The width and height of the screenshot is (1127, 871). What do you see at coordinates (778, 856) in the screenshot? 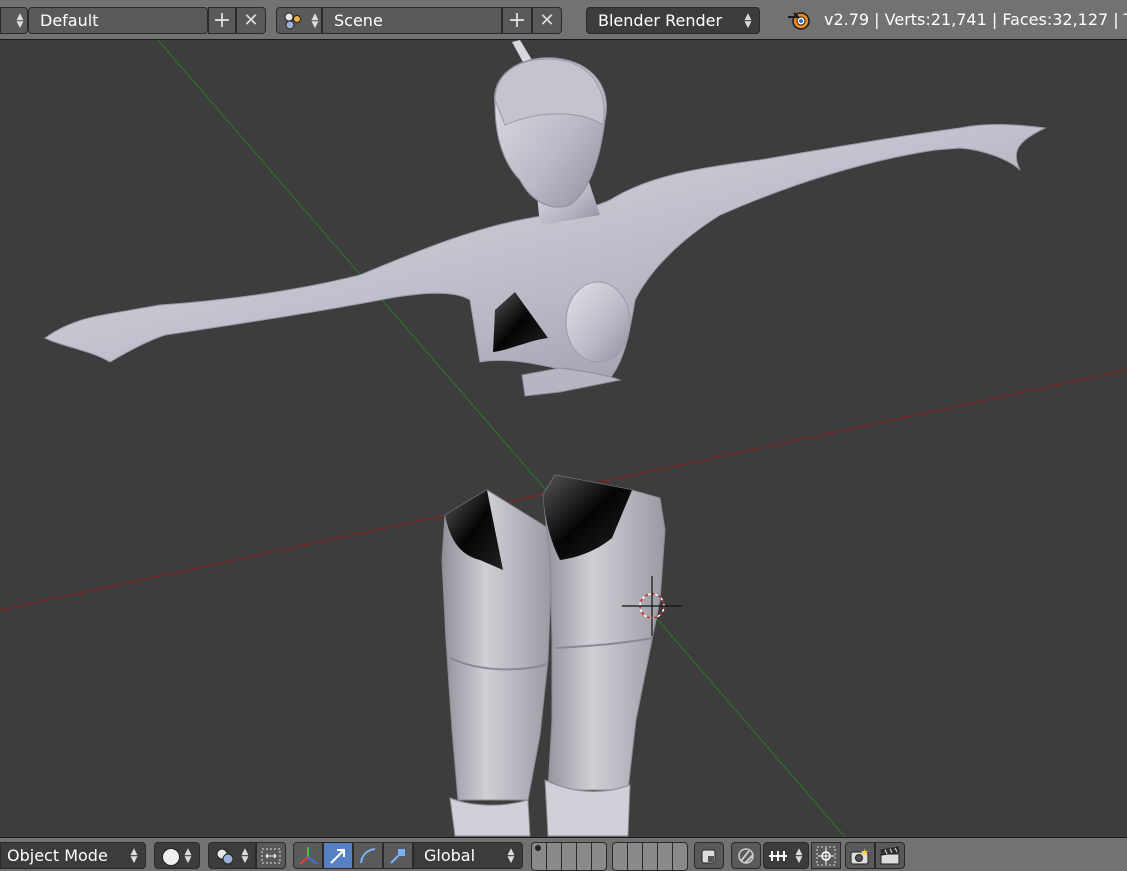
I see `snap-increment-icon` at bounding box center [778, 856].